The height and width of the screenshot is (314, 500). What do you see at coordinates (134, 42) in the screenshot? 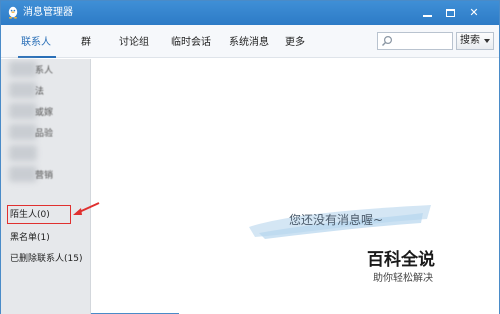
I see `tab-discussion-groups: 讨论组` at bounding box center [134, 42].